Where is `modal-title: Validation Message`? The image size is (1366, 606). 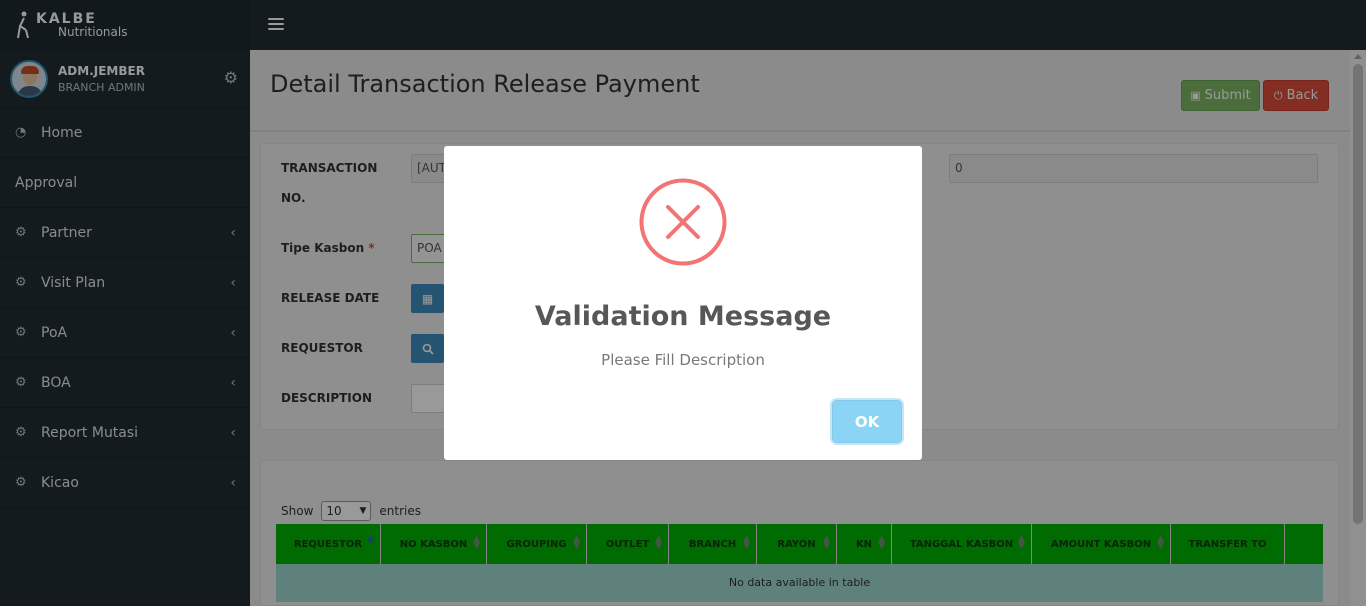
modal-title: Validation Message is located at coordinates (683, 316).